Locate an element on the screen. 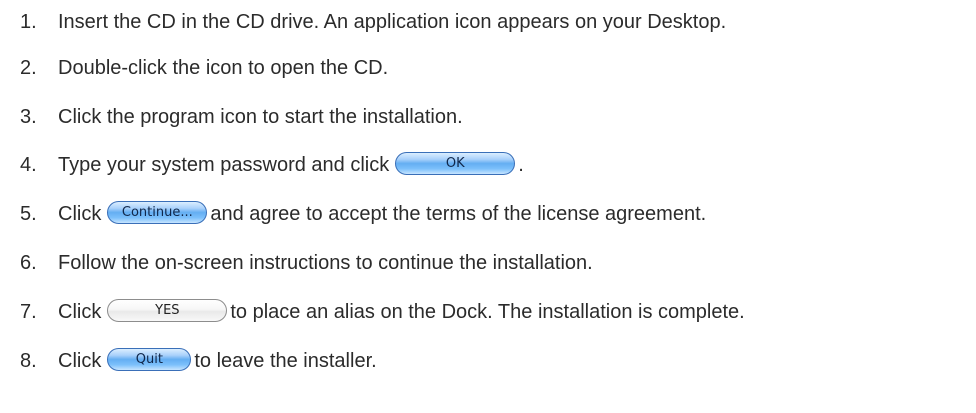 This screenshot has height=413, width=976. step-number: 3. is located at coordinates (28, 116).